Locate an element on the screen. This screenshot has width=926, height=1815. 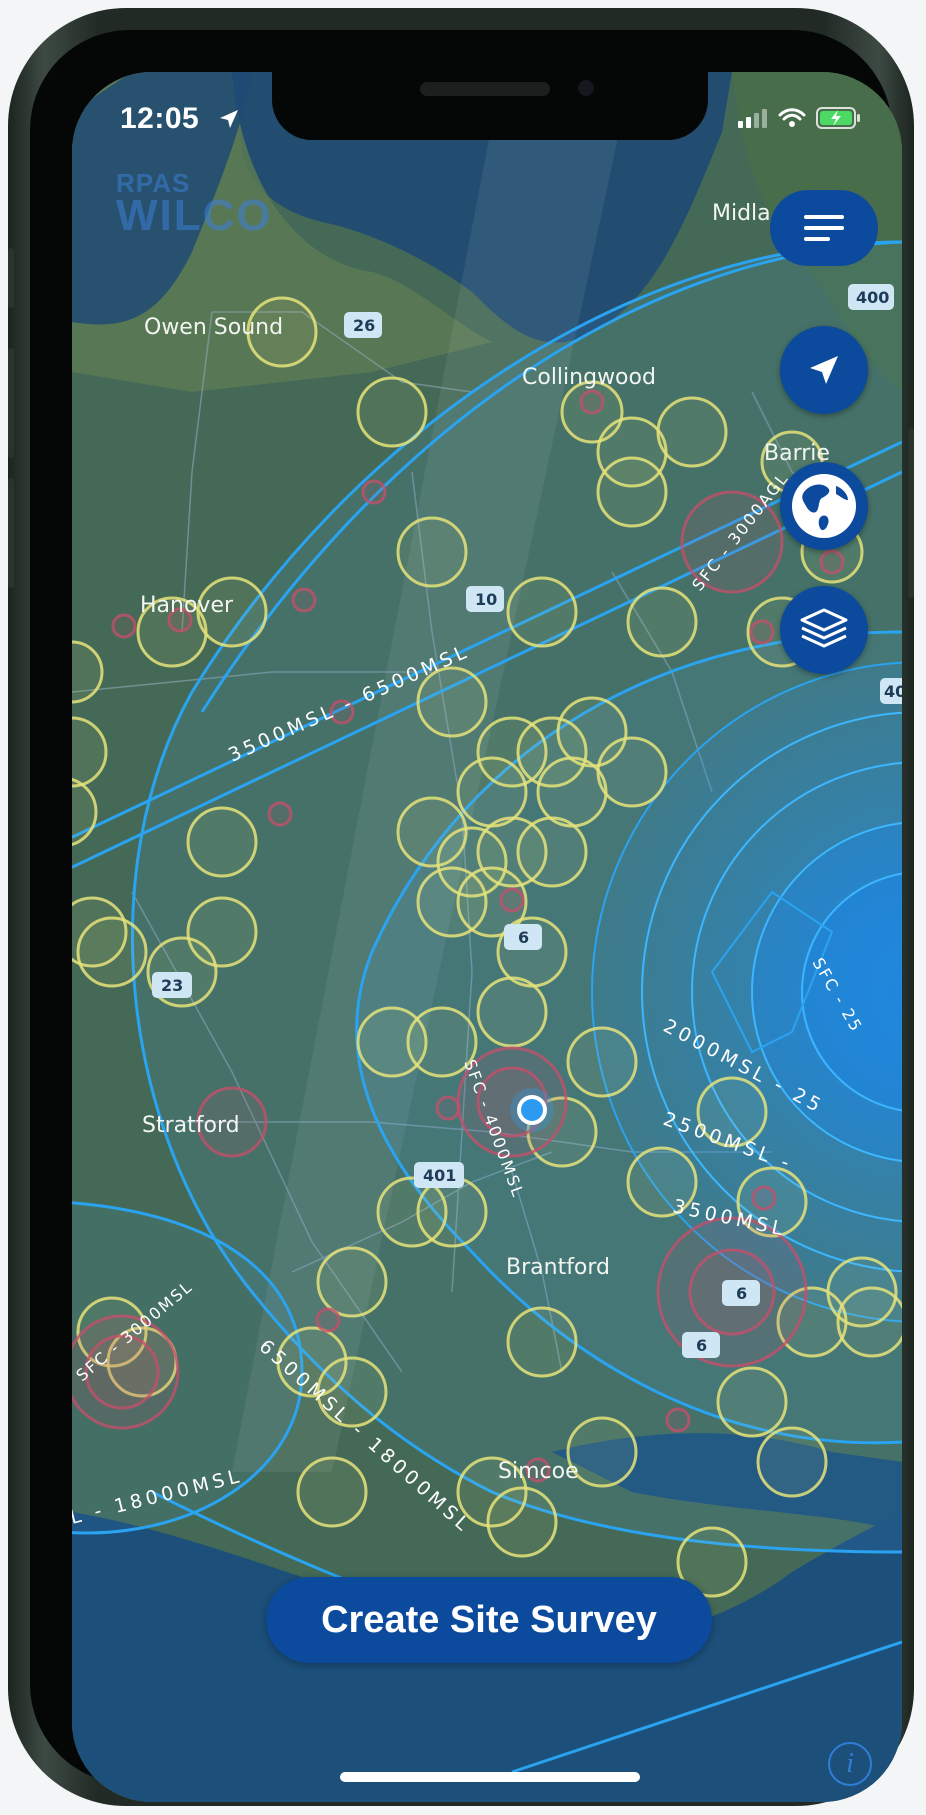
wifi-icon is located at coordinates (792, 117).